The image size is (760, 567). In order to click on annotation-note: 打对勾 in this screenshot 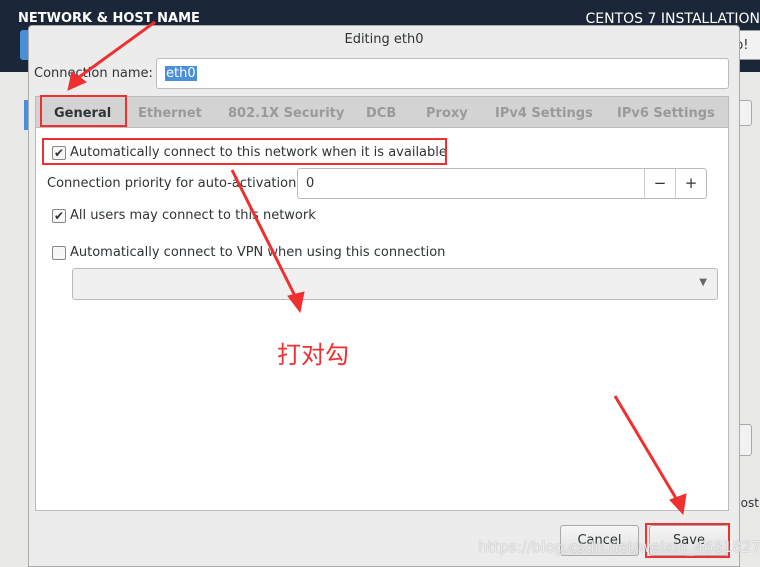, I will do `click(313, 355)`.